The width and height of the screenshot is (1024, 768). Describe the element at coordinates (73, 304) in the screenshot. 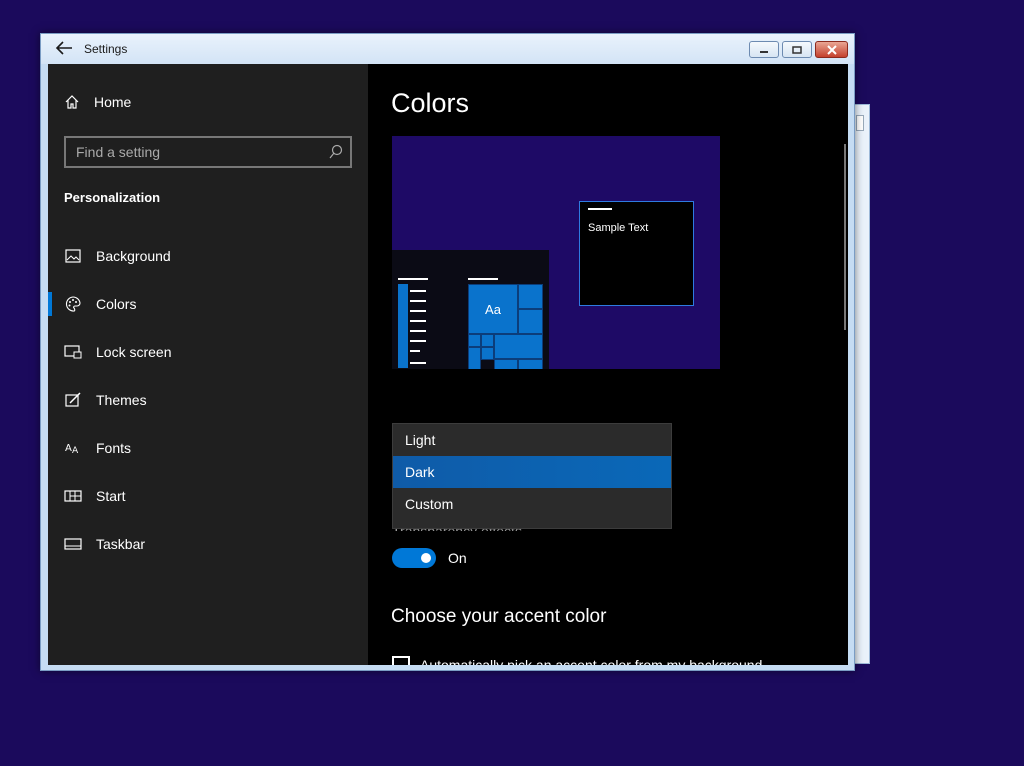

I see `palette-icon` at that location.